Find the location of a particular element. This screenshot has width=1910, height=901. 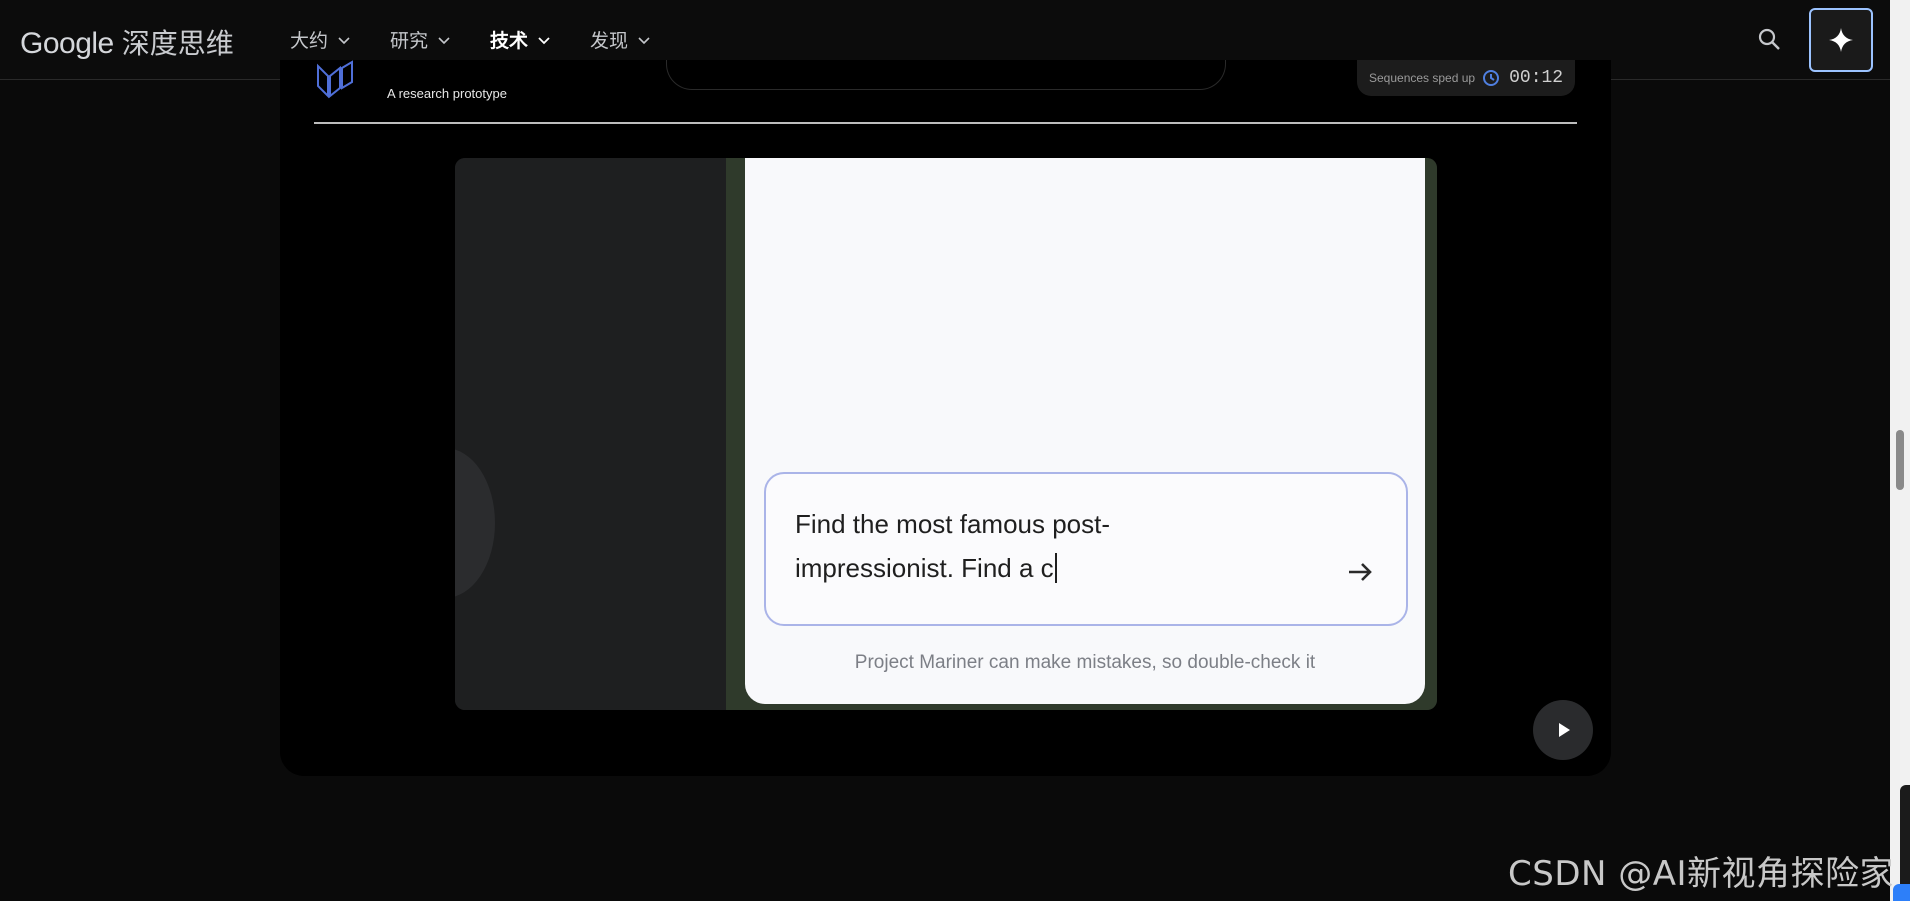

prompt-line-1: Find the most famous post- is located at coordinates (953, 524).